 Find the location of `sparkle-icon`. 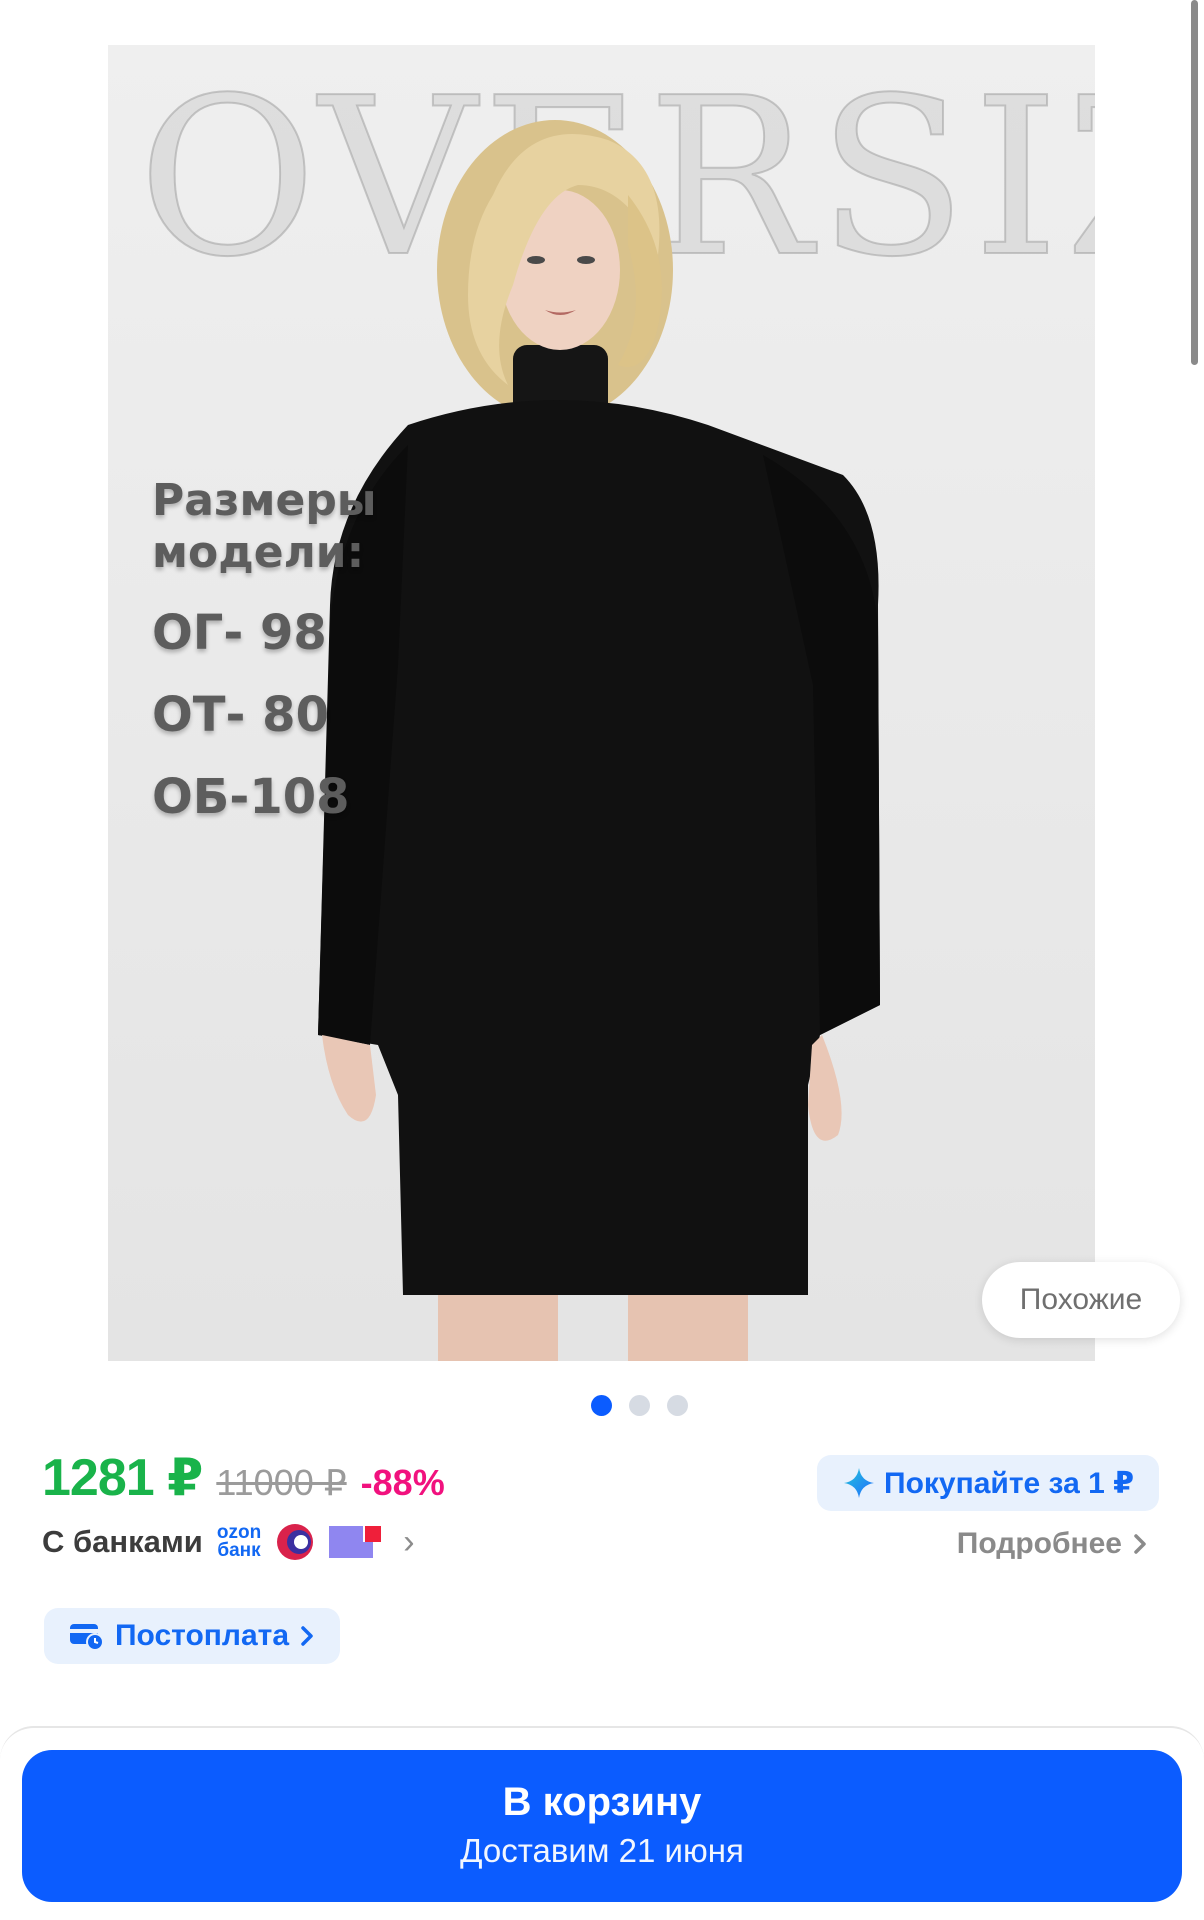

sparkle-icon is located at coordinates (859, 1483).